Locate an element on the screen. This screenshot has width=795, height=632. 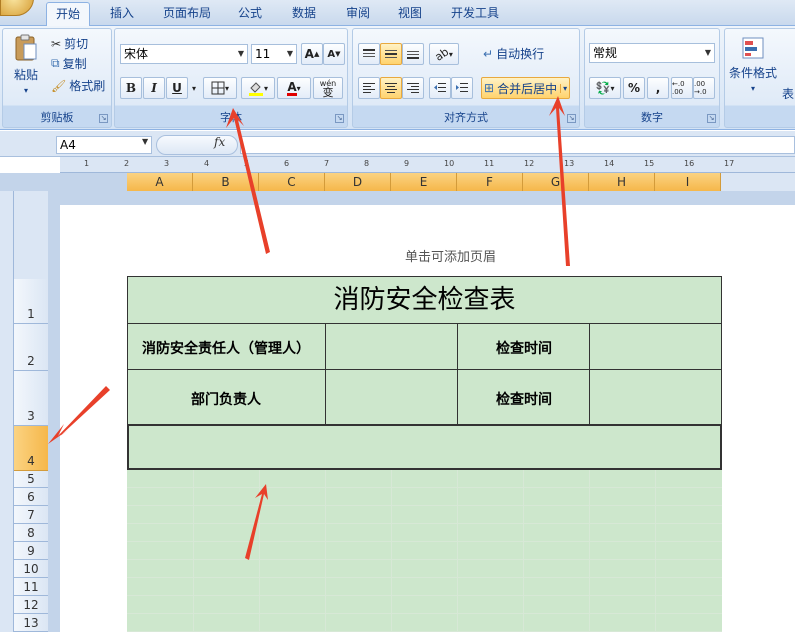
ribbon-tab-bar: 开始 插入 页面布局 公式 数据 审阅 视图 开发工具 is located at coordinates (397, 13).